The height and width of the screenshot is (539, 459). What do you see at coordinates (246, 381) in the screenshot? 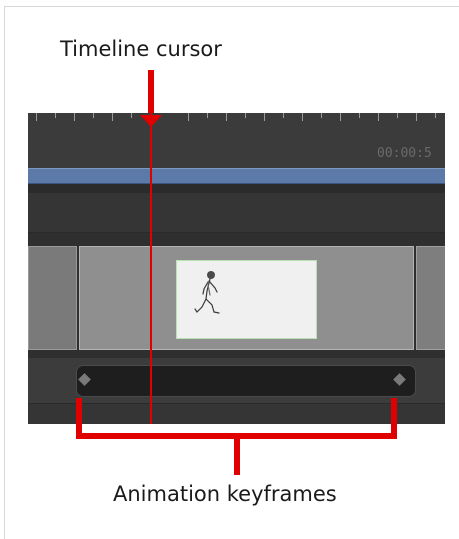
I see `keyframe-track` at bounding box center [246, 381].